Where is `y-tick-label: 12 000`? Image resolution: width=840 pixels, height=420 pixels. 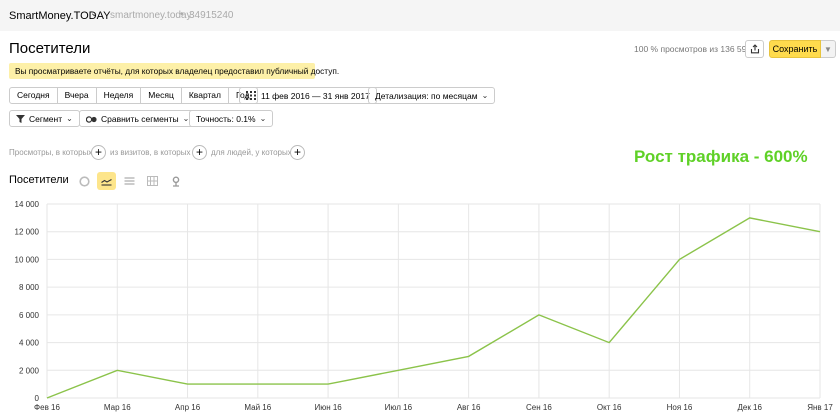 y-tick-label: 12 000 is located at coordinates (27, 232).